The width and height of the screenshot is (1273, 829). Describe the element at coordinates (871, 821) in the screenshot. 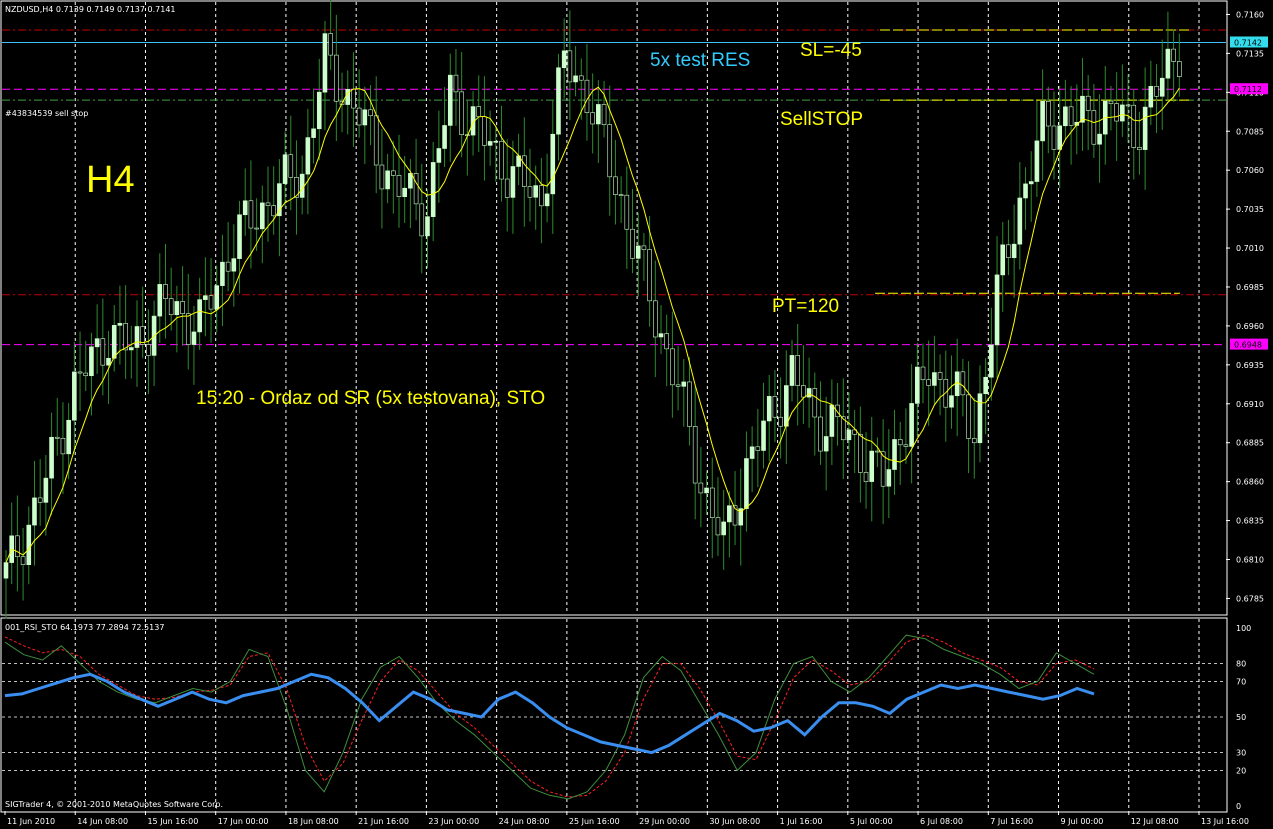

I see `time-label: 5 Jul 00:00` at that location.